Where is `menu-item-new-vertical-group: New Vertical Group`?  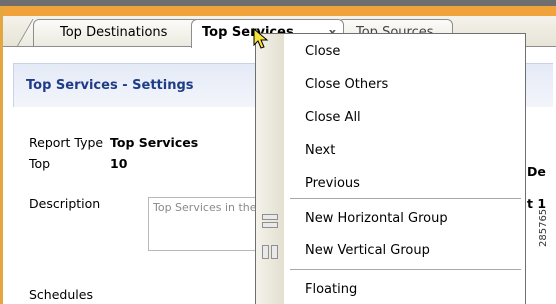
menu-item-new-vertical-group: New Vertical Group is located at coordinates (367, 250).